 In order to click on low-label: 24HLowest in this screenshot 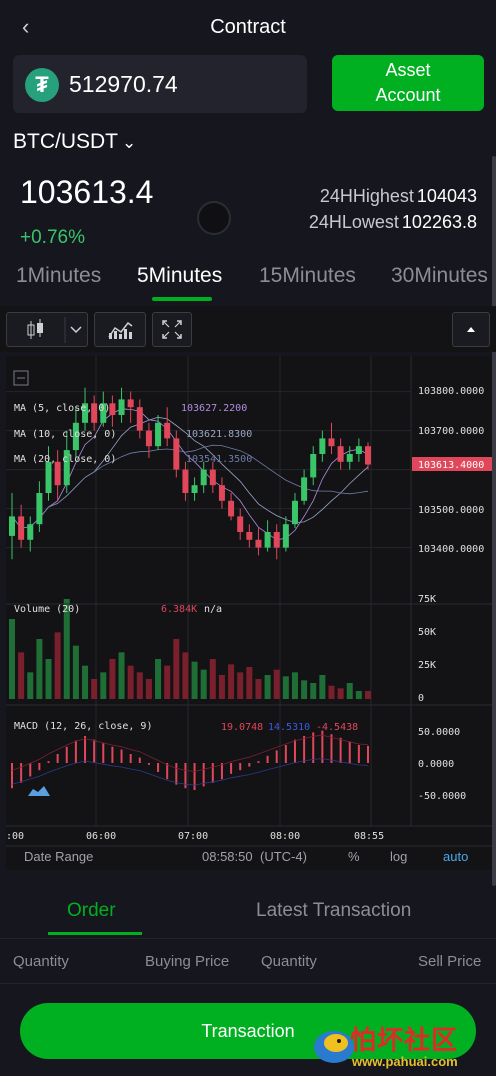, I will do `click(353, 222)`.